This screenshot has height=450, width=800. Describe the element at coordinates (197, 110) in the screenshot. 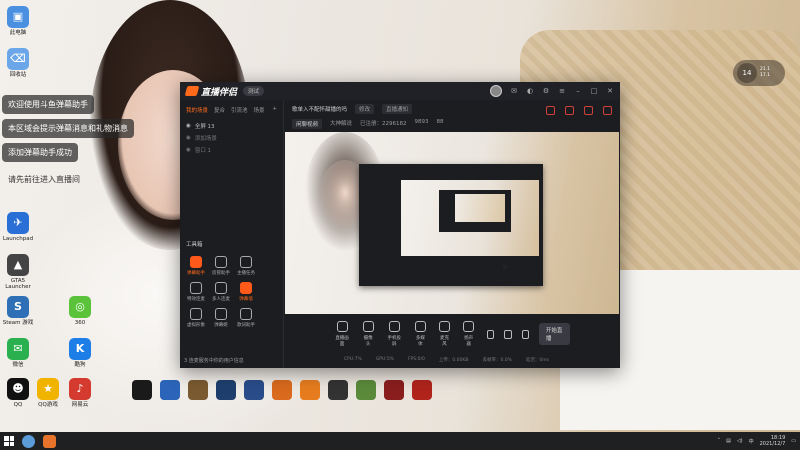

I see `tab-my-scenes: 我的场景` at that location.